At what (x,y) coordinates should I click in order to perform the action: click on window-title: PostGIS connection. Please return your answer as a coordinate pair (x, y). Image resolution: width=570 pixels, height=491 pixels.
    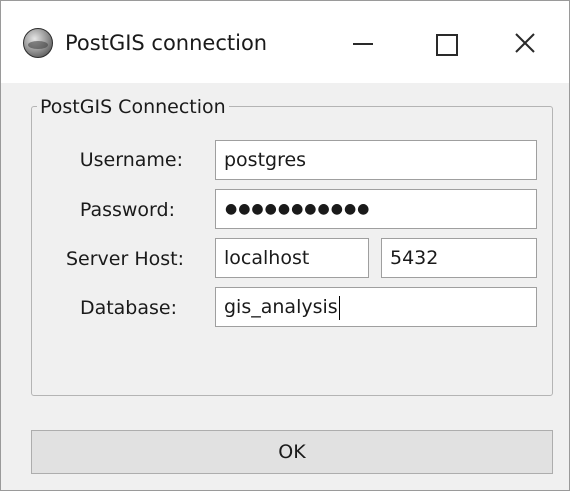
    Looking at the image, I should click on (166, 43).